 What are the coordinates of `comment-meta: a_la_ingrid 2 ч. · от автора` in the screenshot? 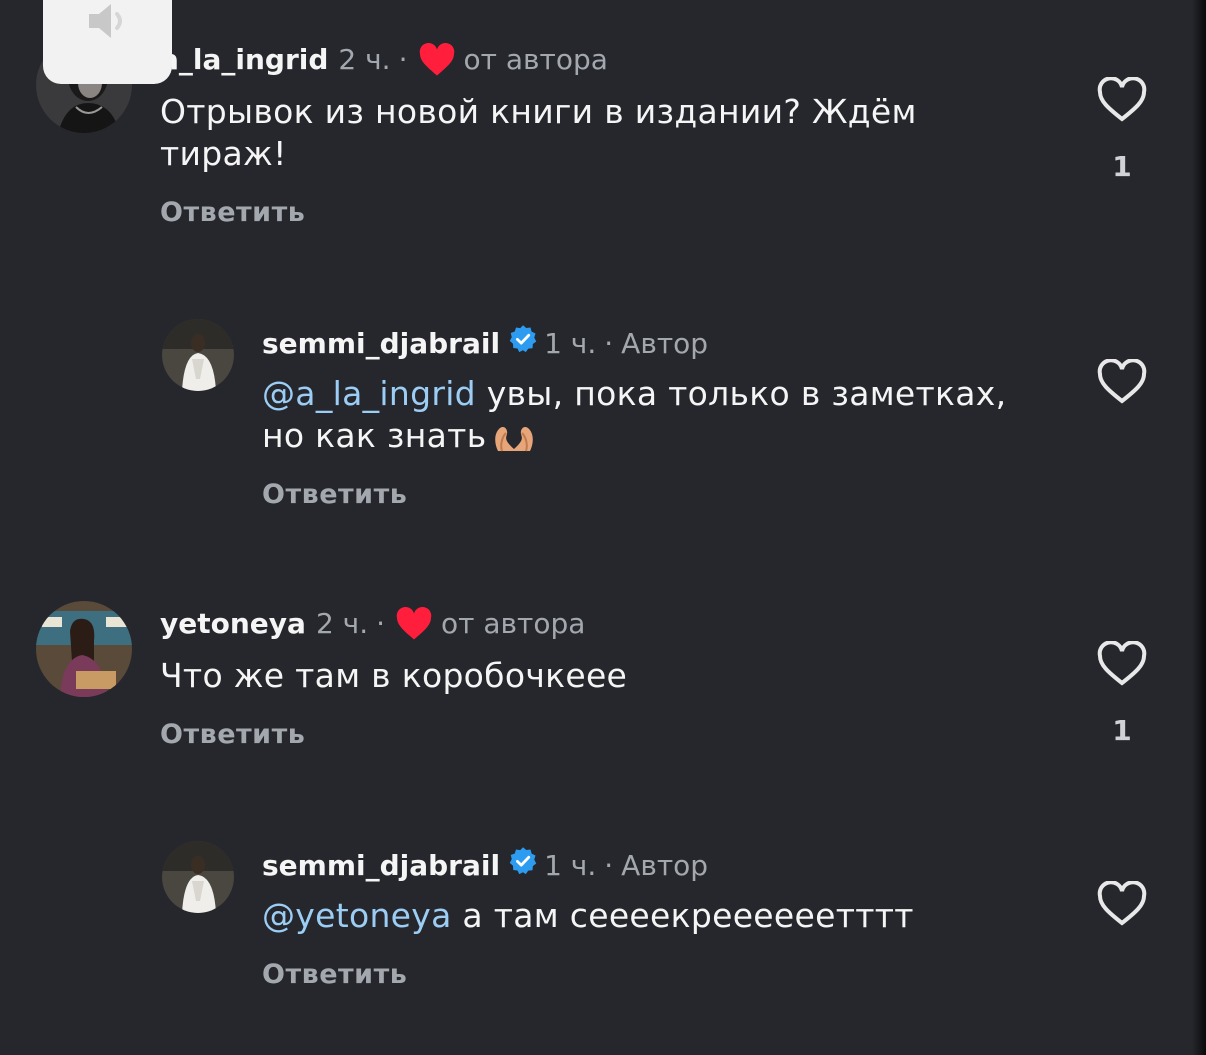 It's located at (384, 60).